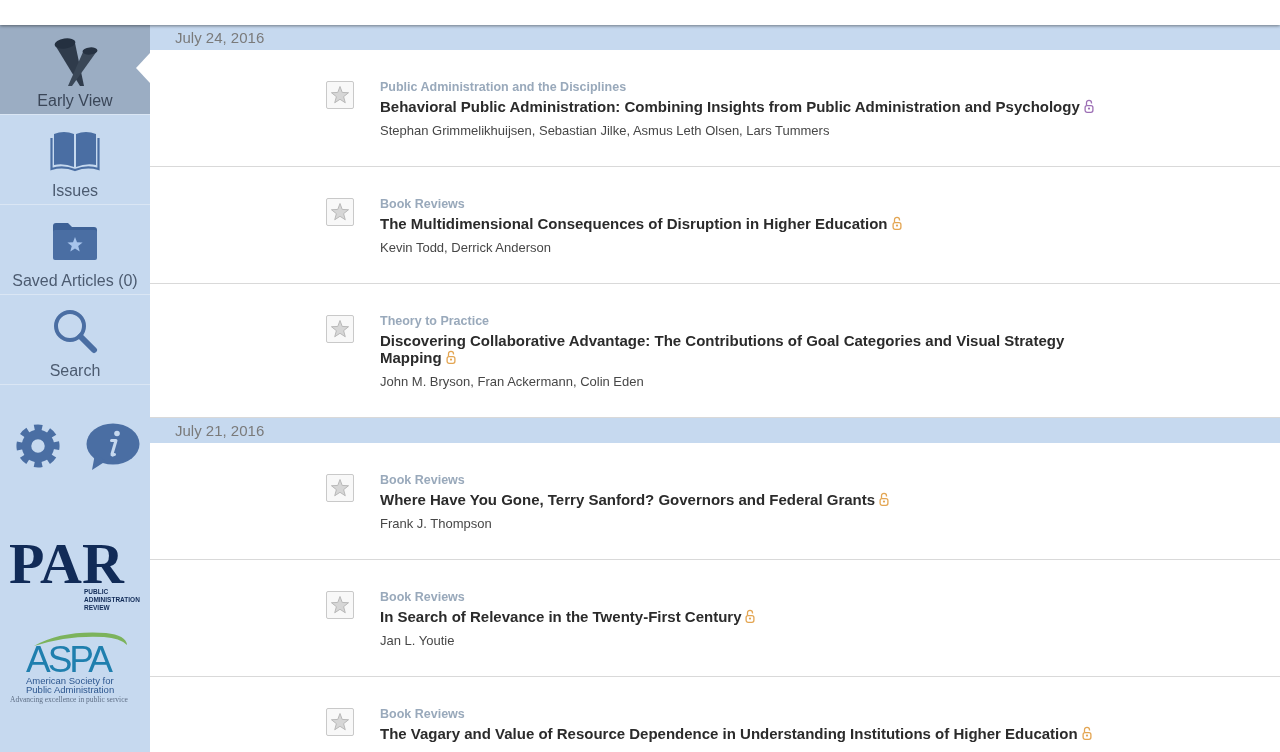  Describe the element at coordinates (436, 524) in the screenshot. I see `article-authors: Frank J. Thompson` at that location.